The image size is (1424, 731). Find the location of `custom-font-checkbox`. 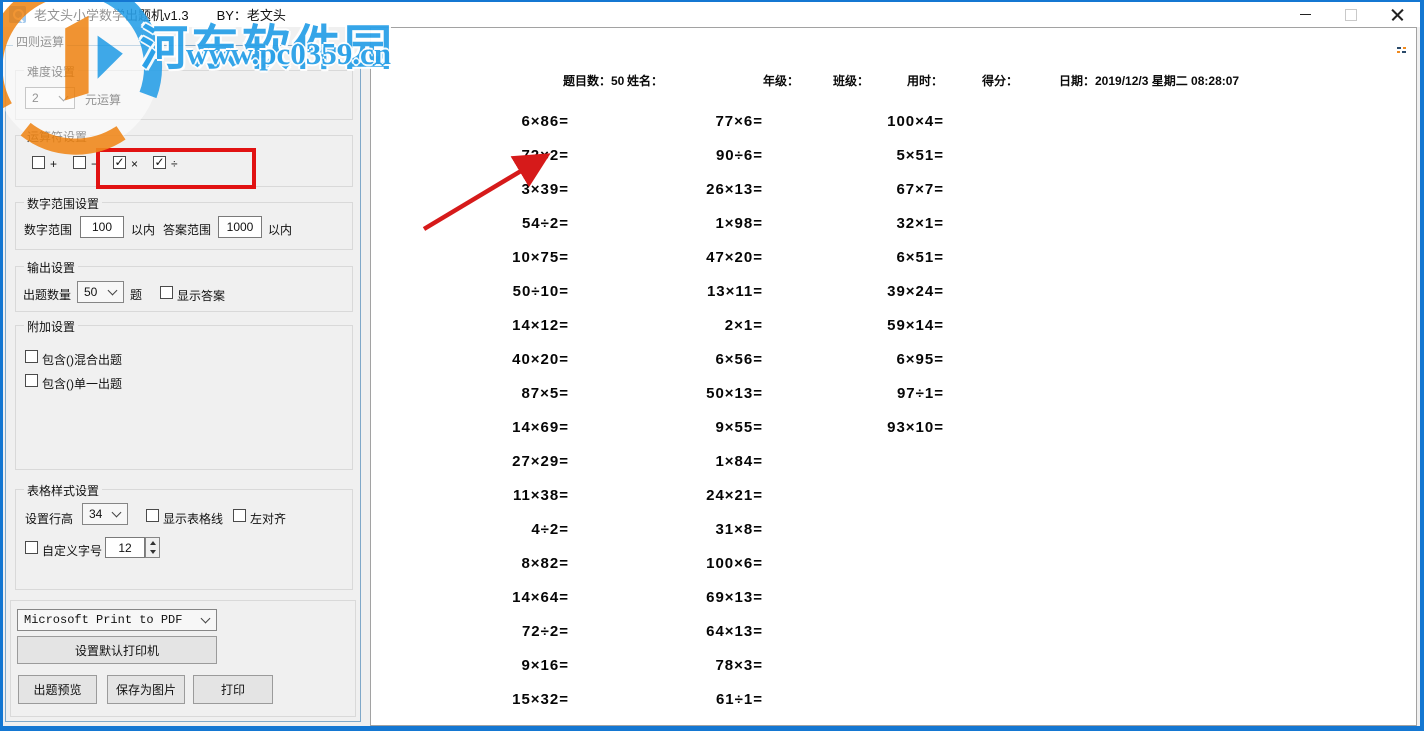

custom-font-checkbox is located at coordinates (31, 547).